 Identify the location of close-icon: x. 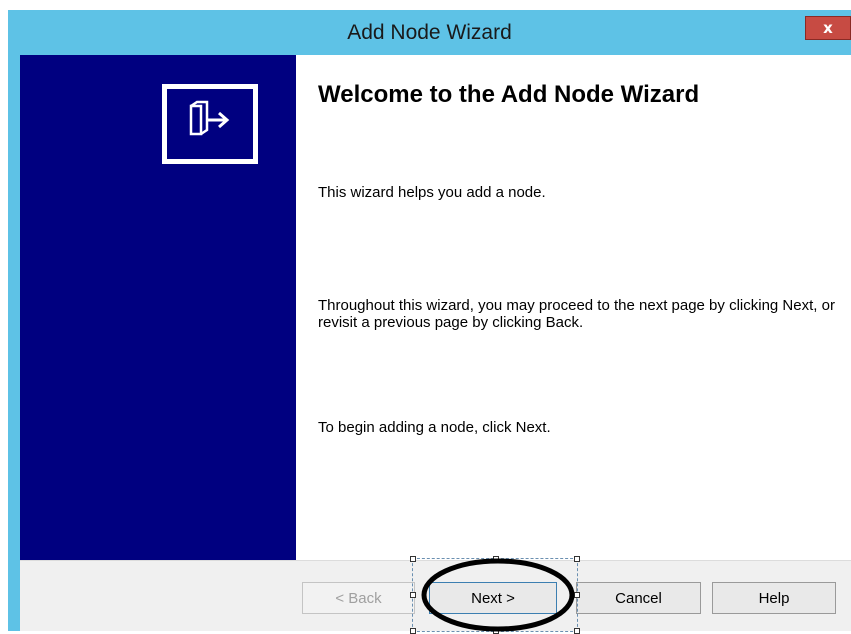
(828, 28).